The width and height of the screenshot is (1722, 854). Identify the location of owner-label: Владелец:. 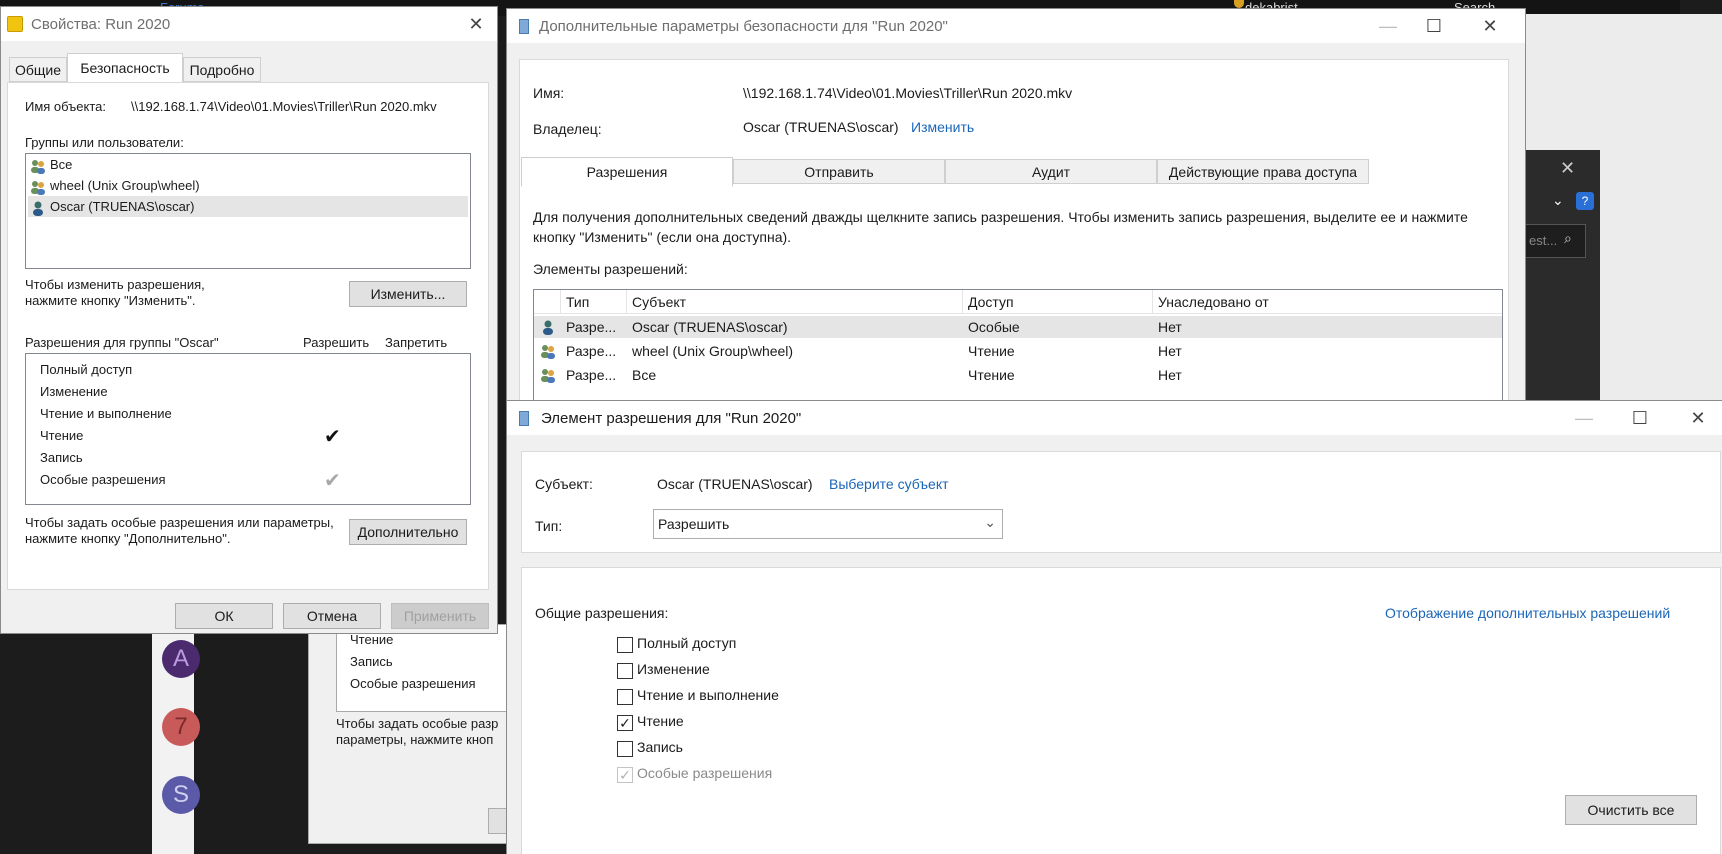
(567, 129).